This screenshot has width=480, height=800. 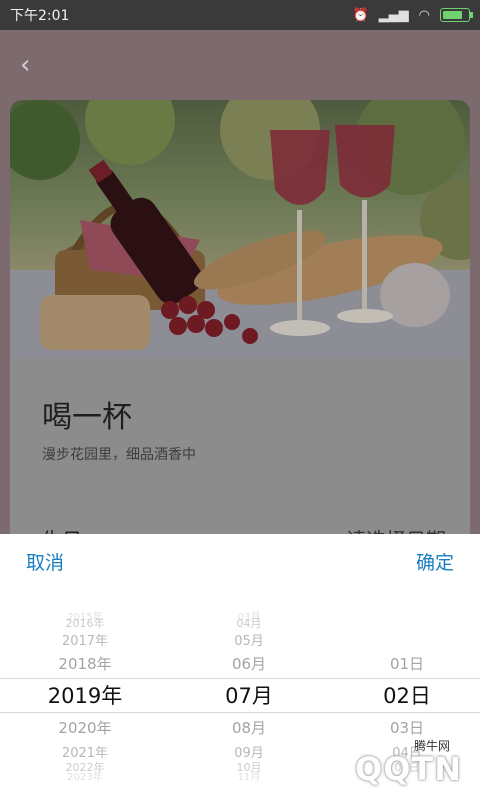 What do you see at coordinates (85, 751) in the screenshot?
I see `year-option: 2021年` at bounding box center [85, 751].